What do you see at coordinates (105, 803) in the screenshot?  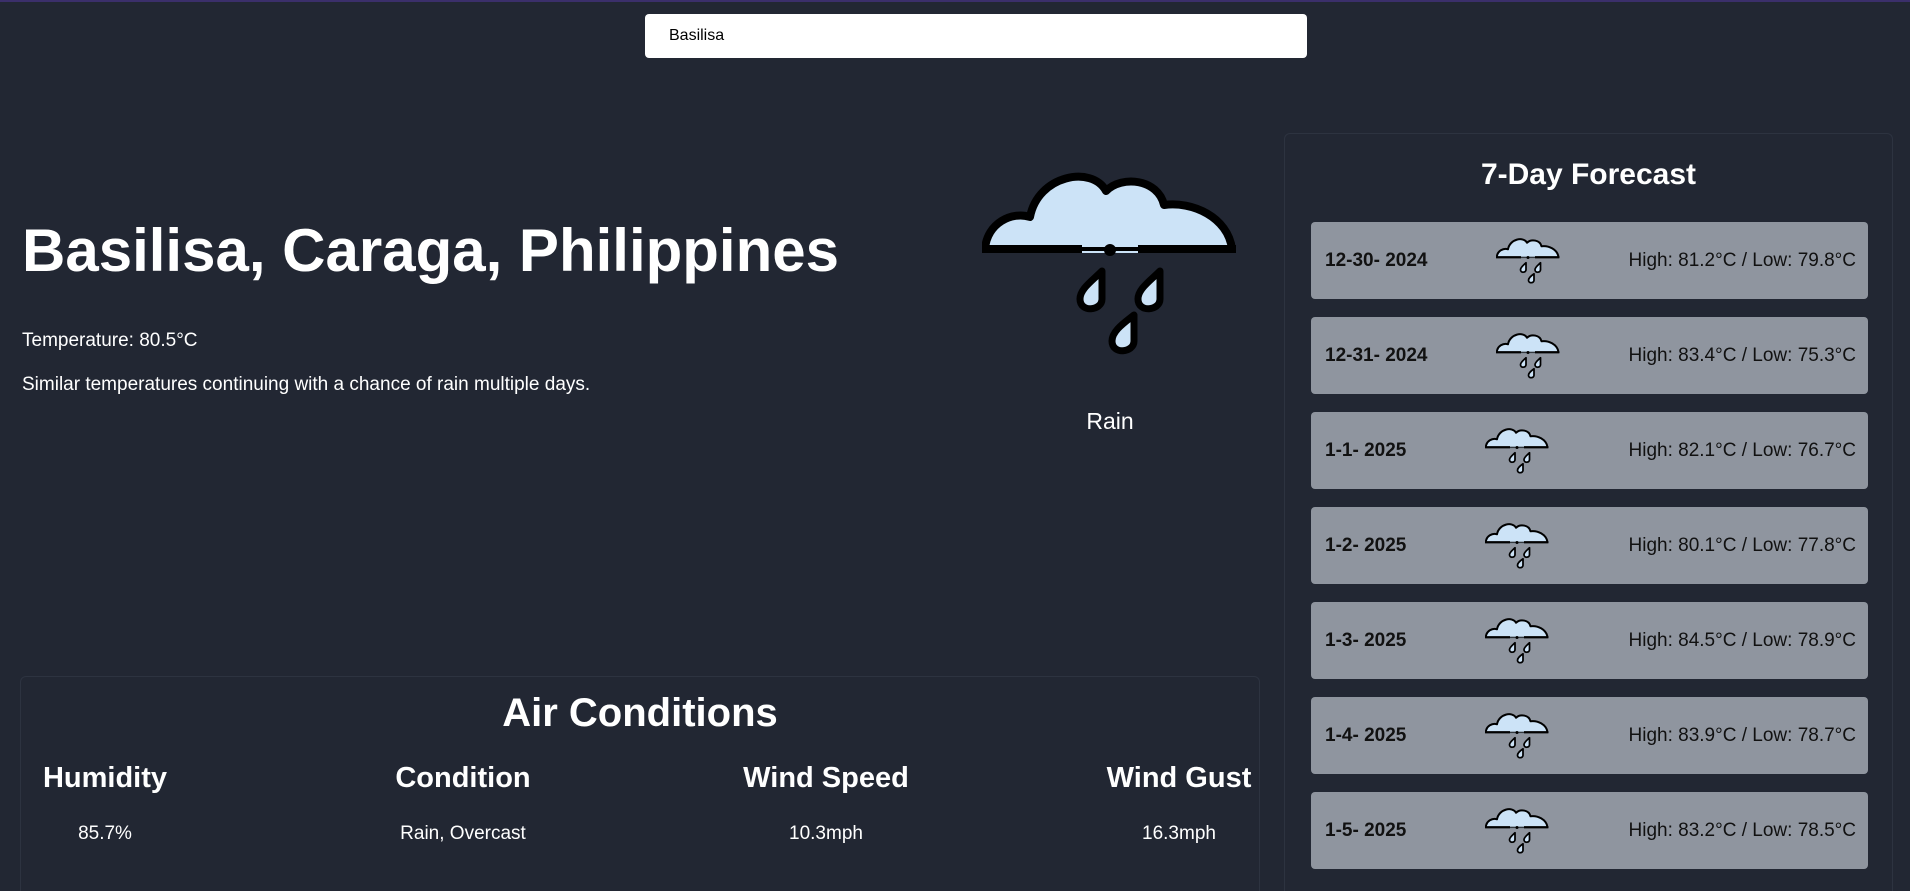 I see `humidity-stat: Humidity 85.7%` at bounding box center [105, 803].